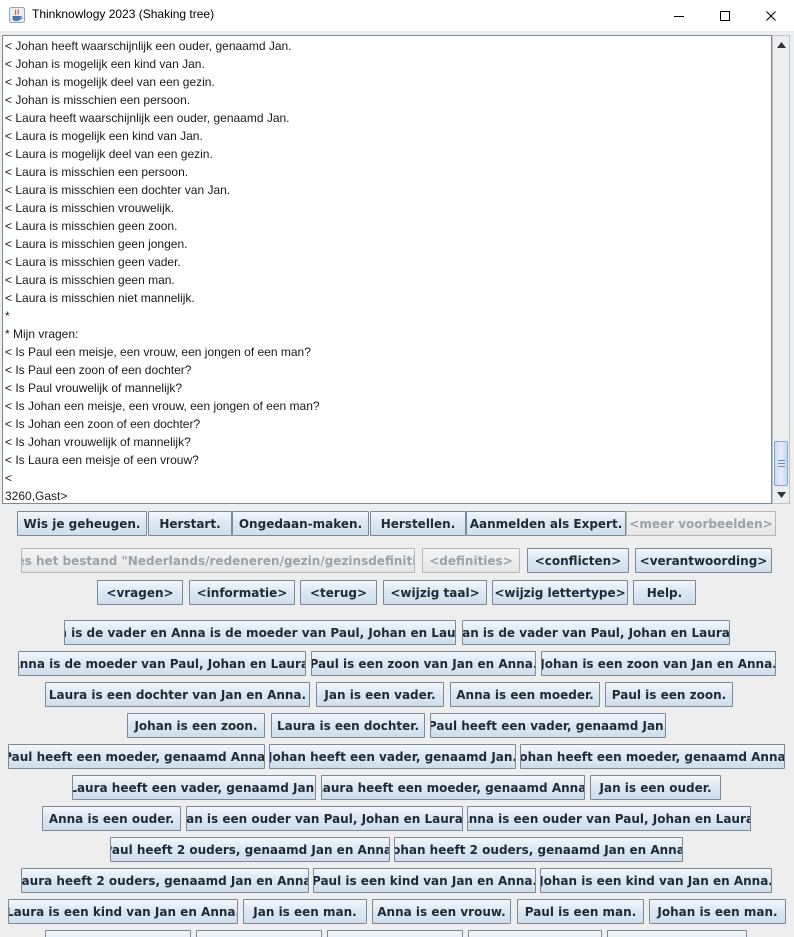 This screenshot has height=937, width=794. Describe the element at coordinates (136, 756) in the screenshot. I see `sentence-button: Paul heeft een moeder, genaamd Anna.` at that location.